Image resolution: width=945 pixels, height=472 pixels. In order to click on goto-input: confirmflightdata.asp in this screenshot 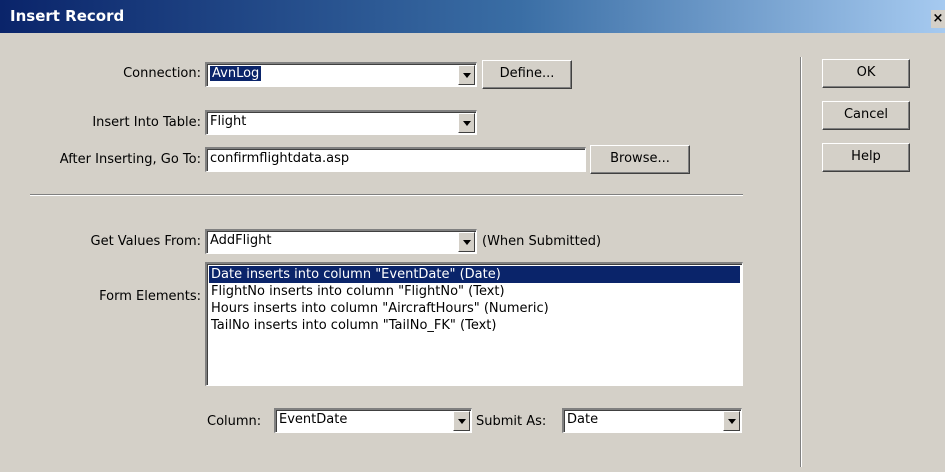, I will do `click(395, 159)`.